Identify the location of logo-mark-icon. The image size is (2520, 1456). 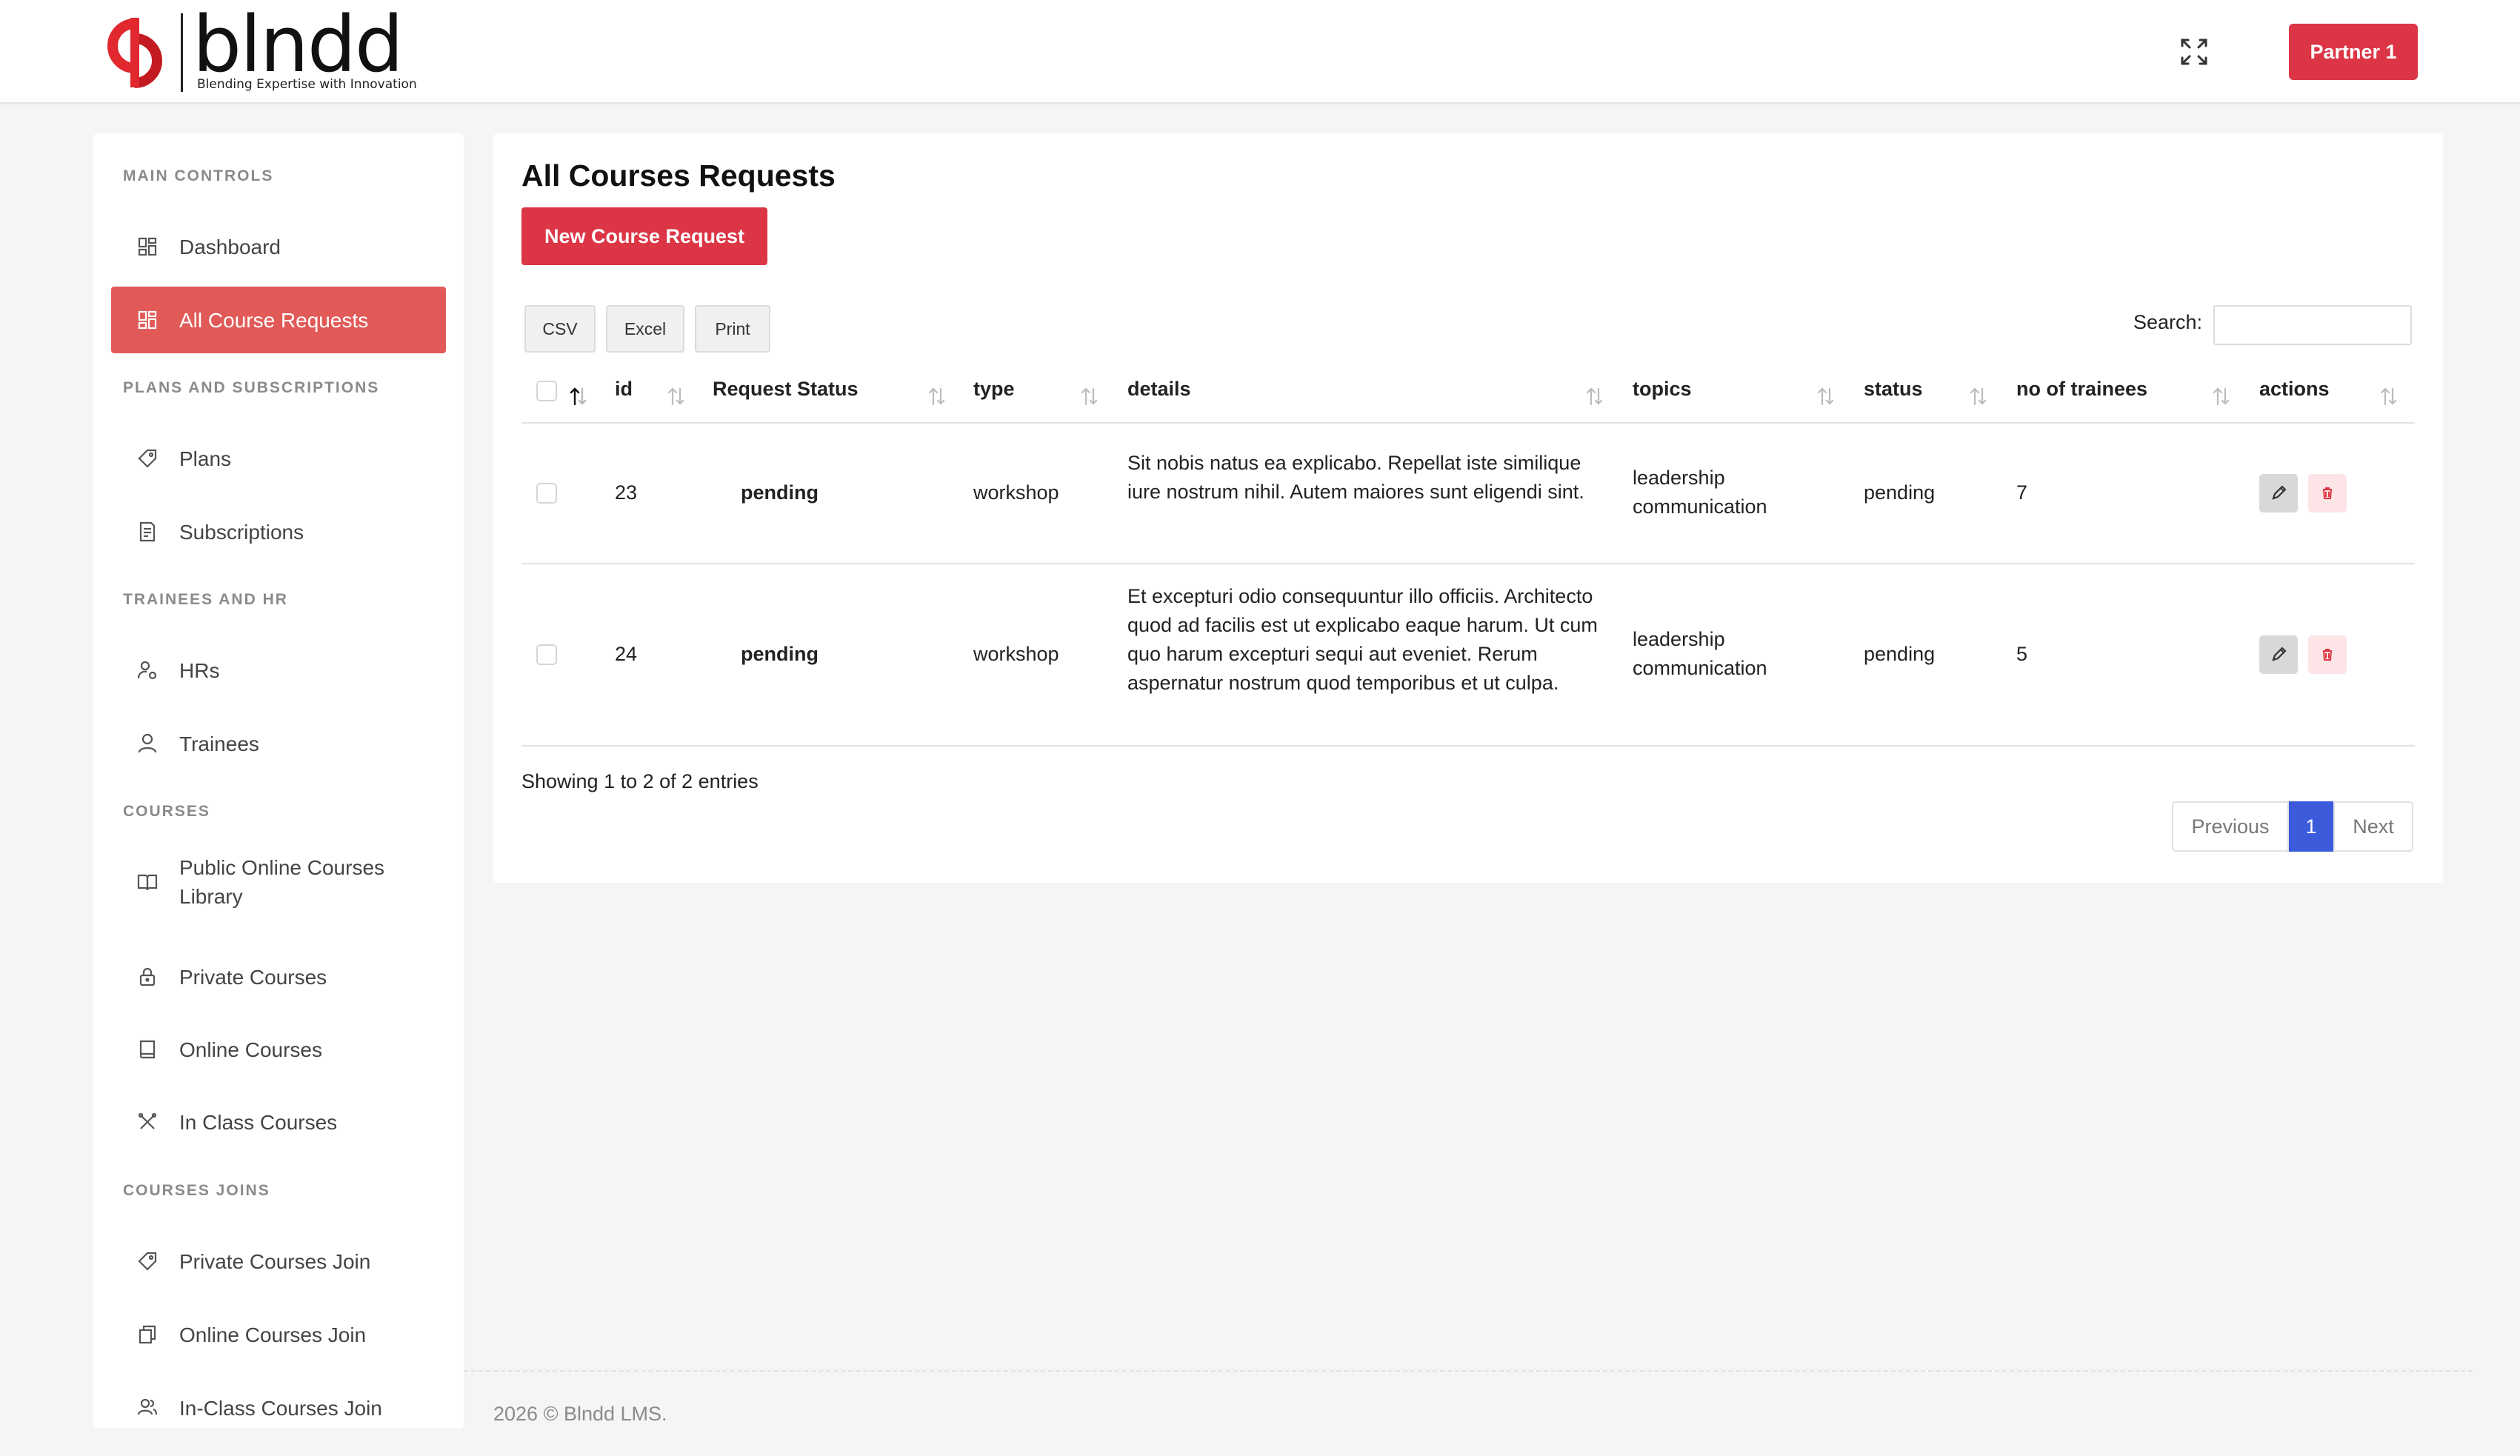
(134, 53).